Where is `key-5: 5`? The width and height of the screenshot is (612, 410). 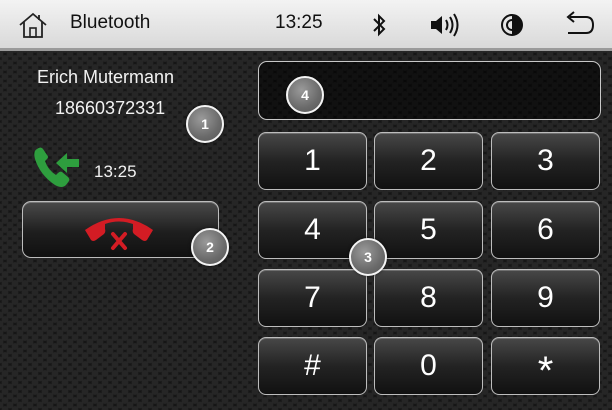
key-5: 5 is located at coordinates (428, 230).